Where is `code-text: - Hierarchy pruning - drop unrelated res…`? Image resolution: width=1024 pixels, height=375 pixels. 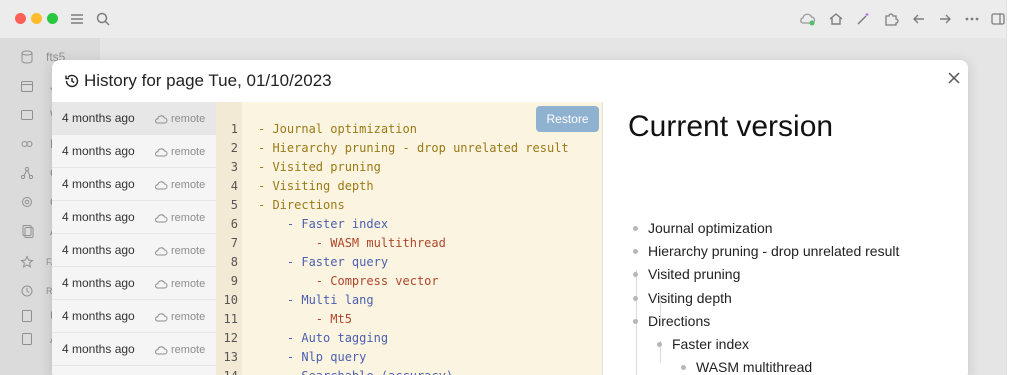
code-text: - Hierarchy pruning - drop unrelated res… is located at coordinates (413, 148).